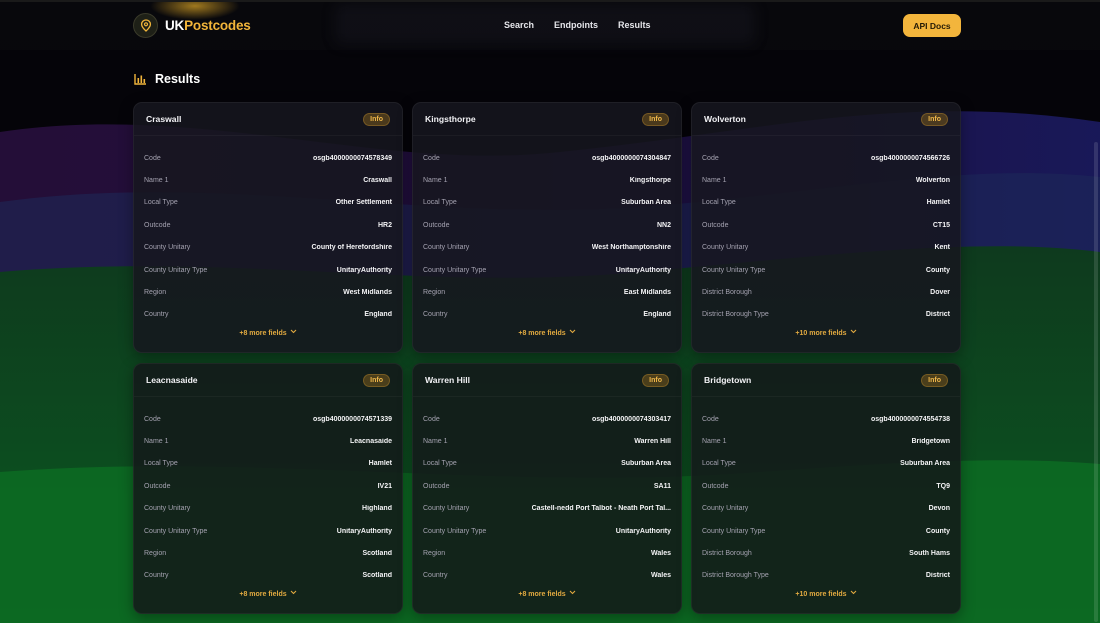 Image resolution: width=1100 pixels, height=623 pixels. I want to click on card-header: Warren Hill Info, so click(547, 380).